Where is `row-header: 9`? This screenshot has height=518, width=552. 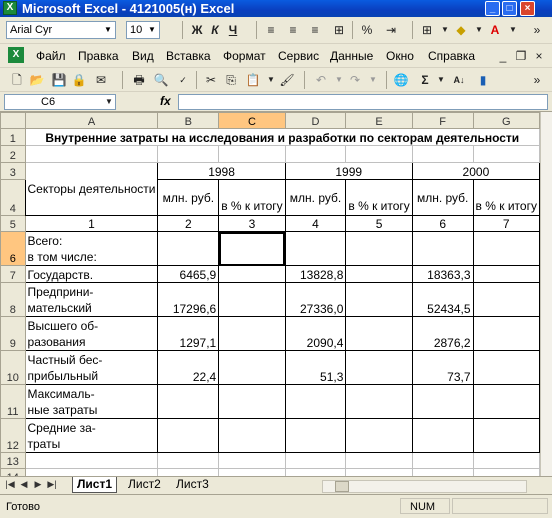
row-header: 9 is located at coordinates (13, 333).